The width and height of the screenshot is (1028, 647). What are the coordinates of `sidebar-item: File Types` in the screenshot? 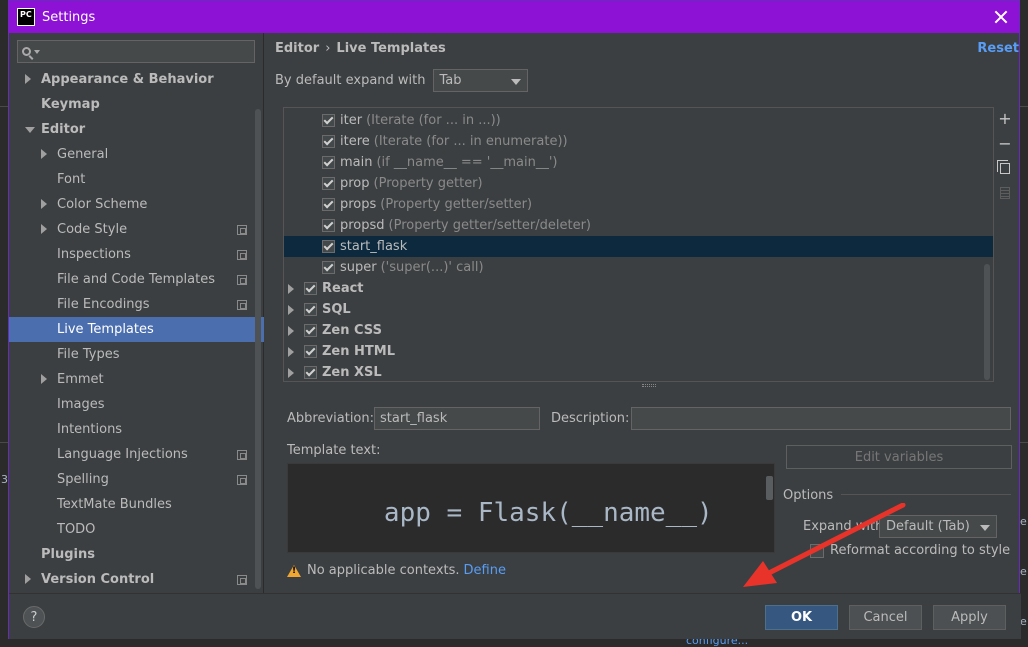 It's located at (136, 354).